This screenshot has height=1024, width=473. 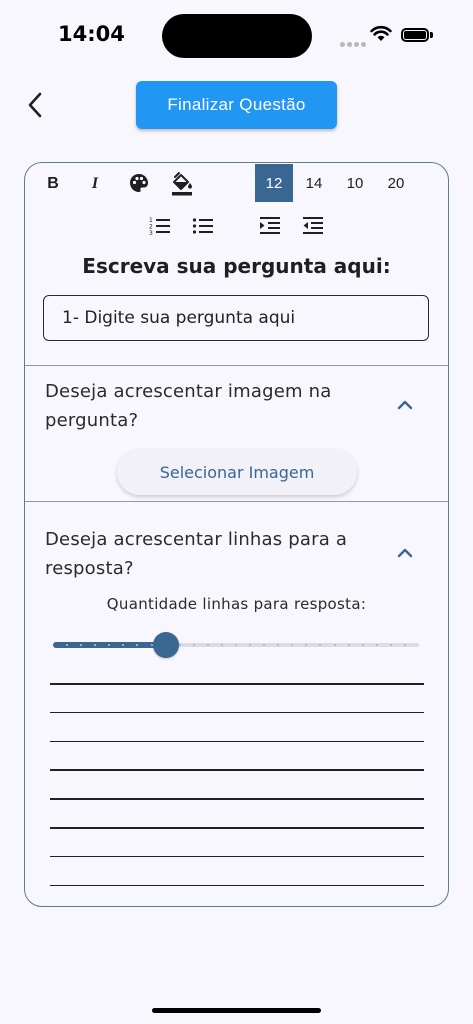 I want to click on ordered-list-icon: 1 2 3, so click(x=160, y=226).